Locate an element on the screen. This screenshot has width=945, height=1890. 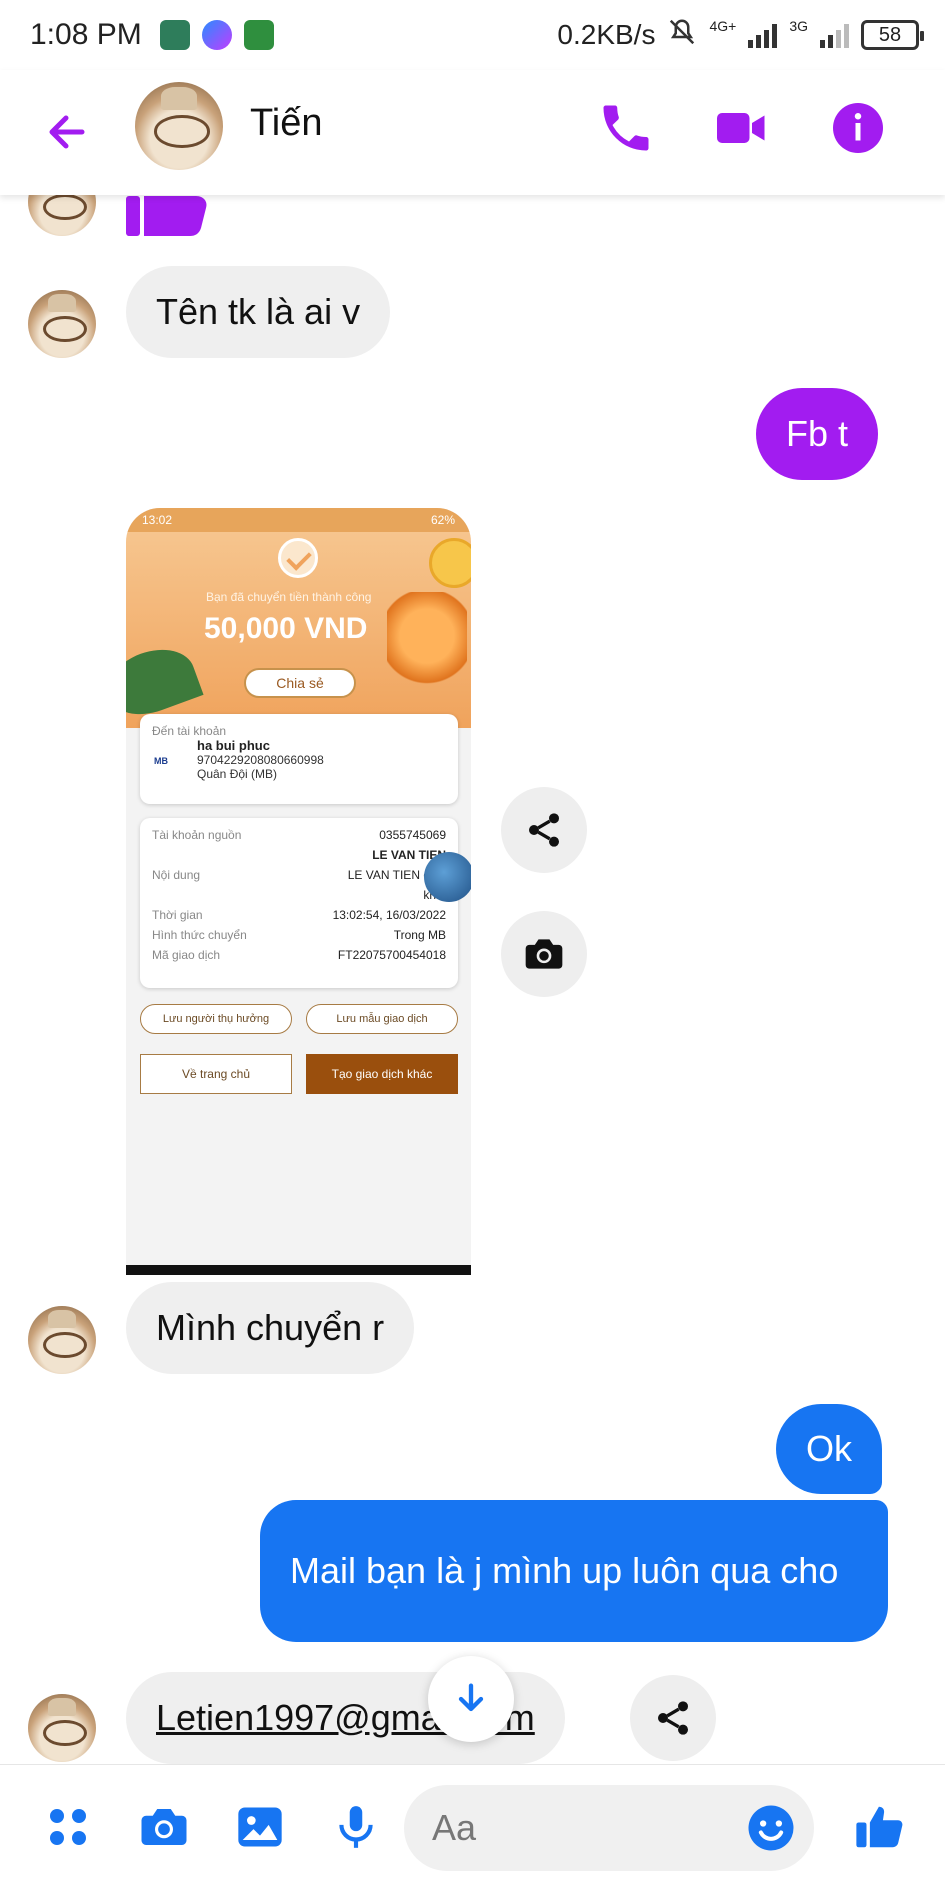
recipient-account: 9704229208080660998 is located at coordinates (260, 760).